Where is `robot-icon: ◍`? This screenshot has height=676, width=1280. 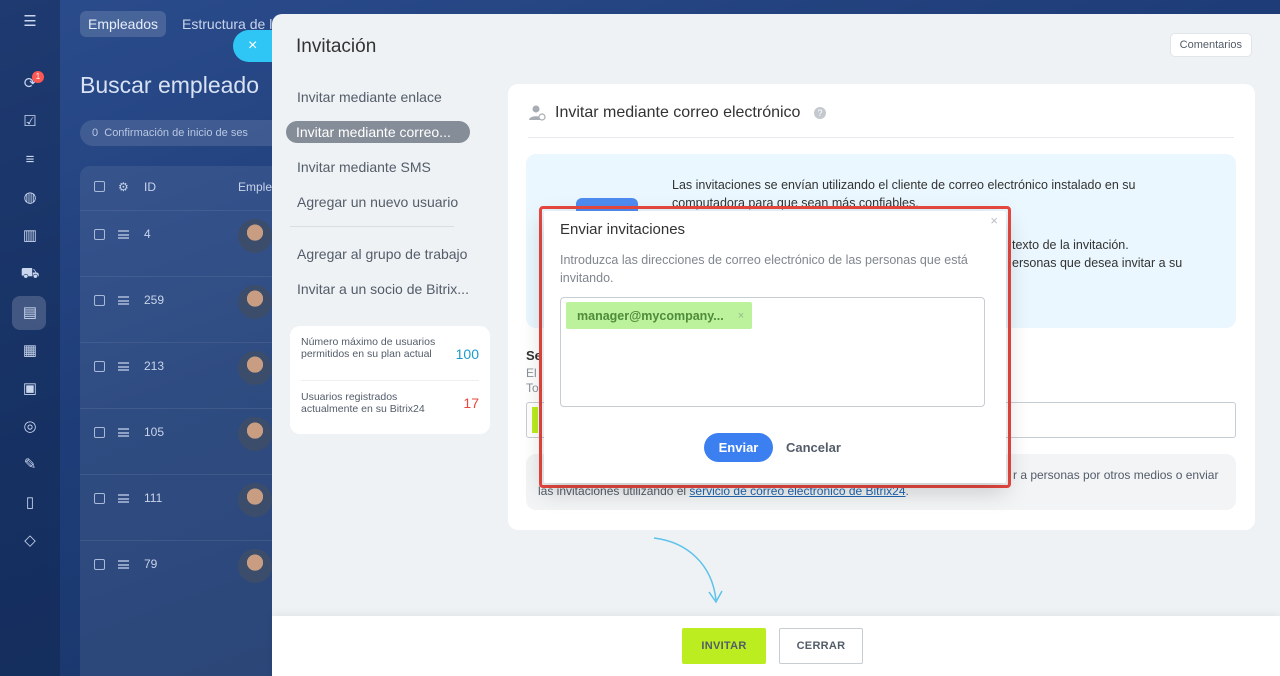 robot-icon: ◍ is located at coordinates (30, 198).